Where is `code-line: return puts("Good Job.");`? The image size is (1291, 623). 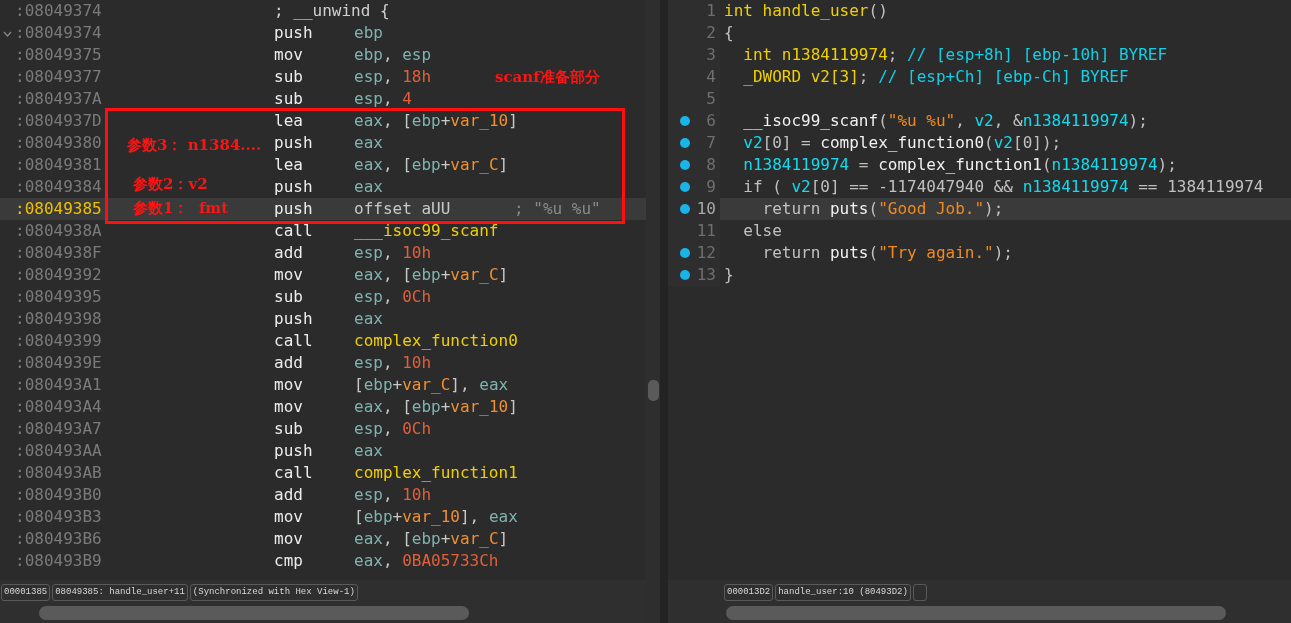
code-line: return puts("Good Job."); is located at coordinates (882, 209).